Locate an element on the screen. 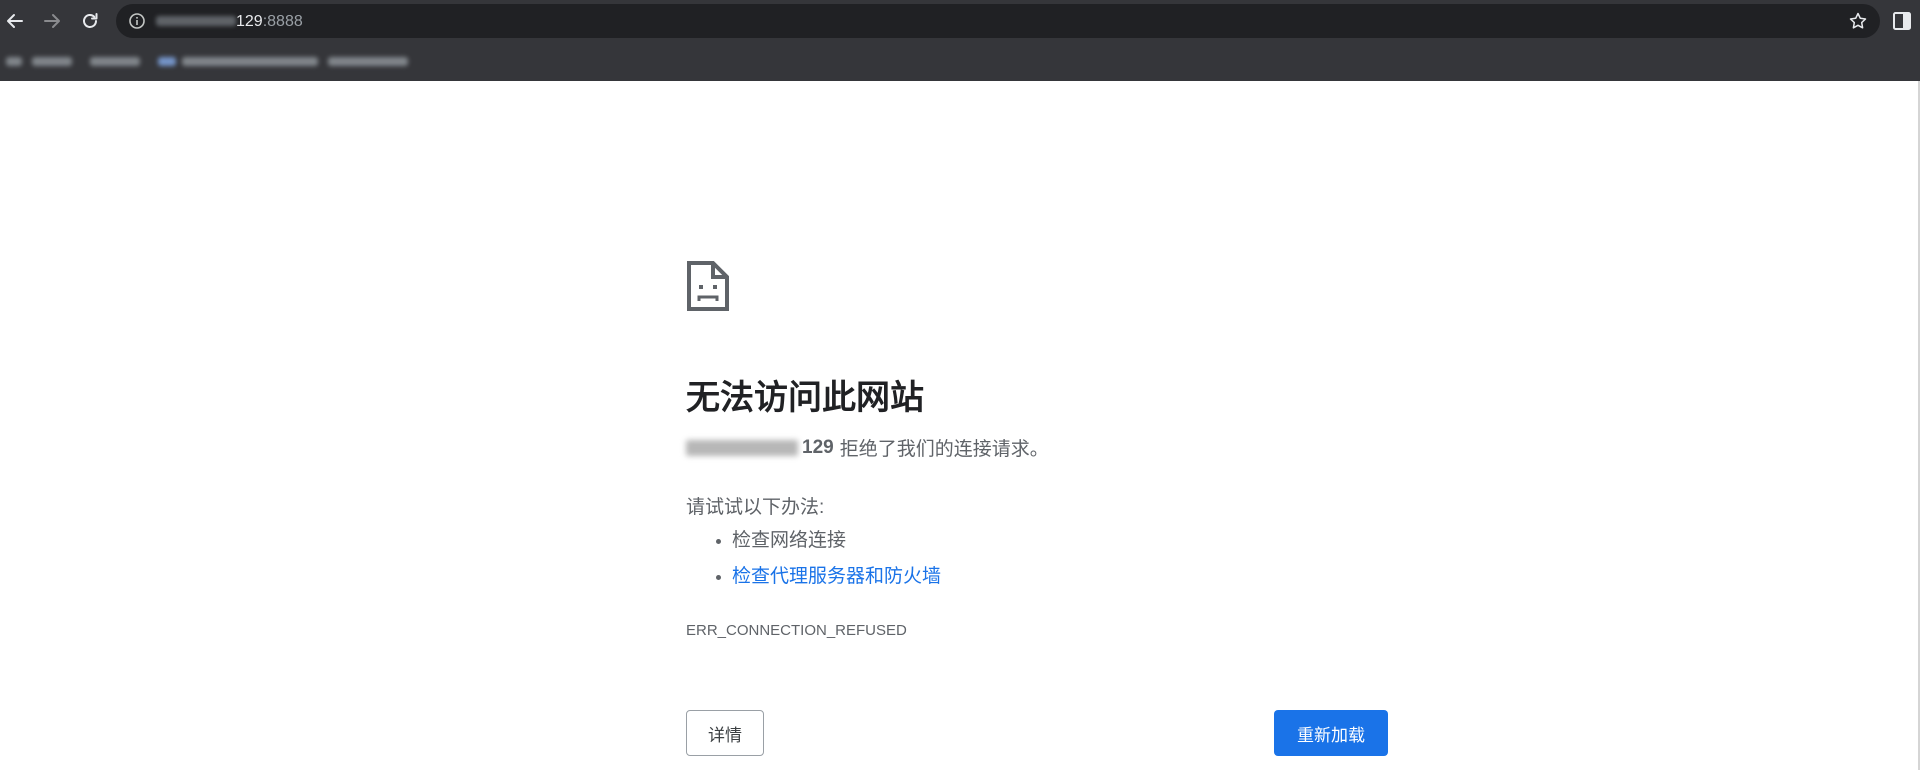  bookmarks-bar is located at coordinates (960, 61).